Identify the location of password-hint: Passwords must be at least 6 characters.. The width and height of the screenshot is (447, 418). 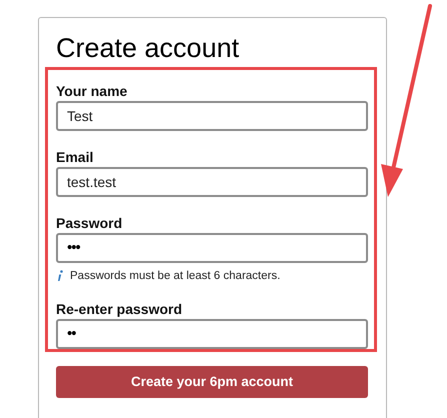
(175, 276).